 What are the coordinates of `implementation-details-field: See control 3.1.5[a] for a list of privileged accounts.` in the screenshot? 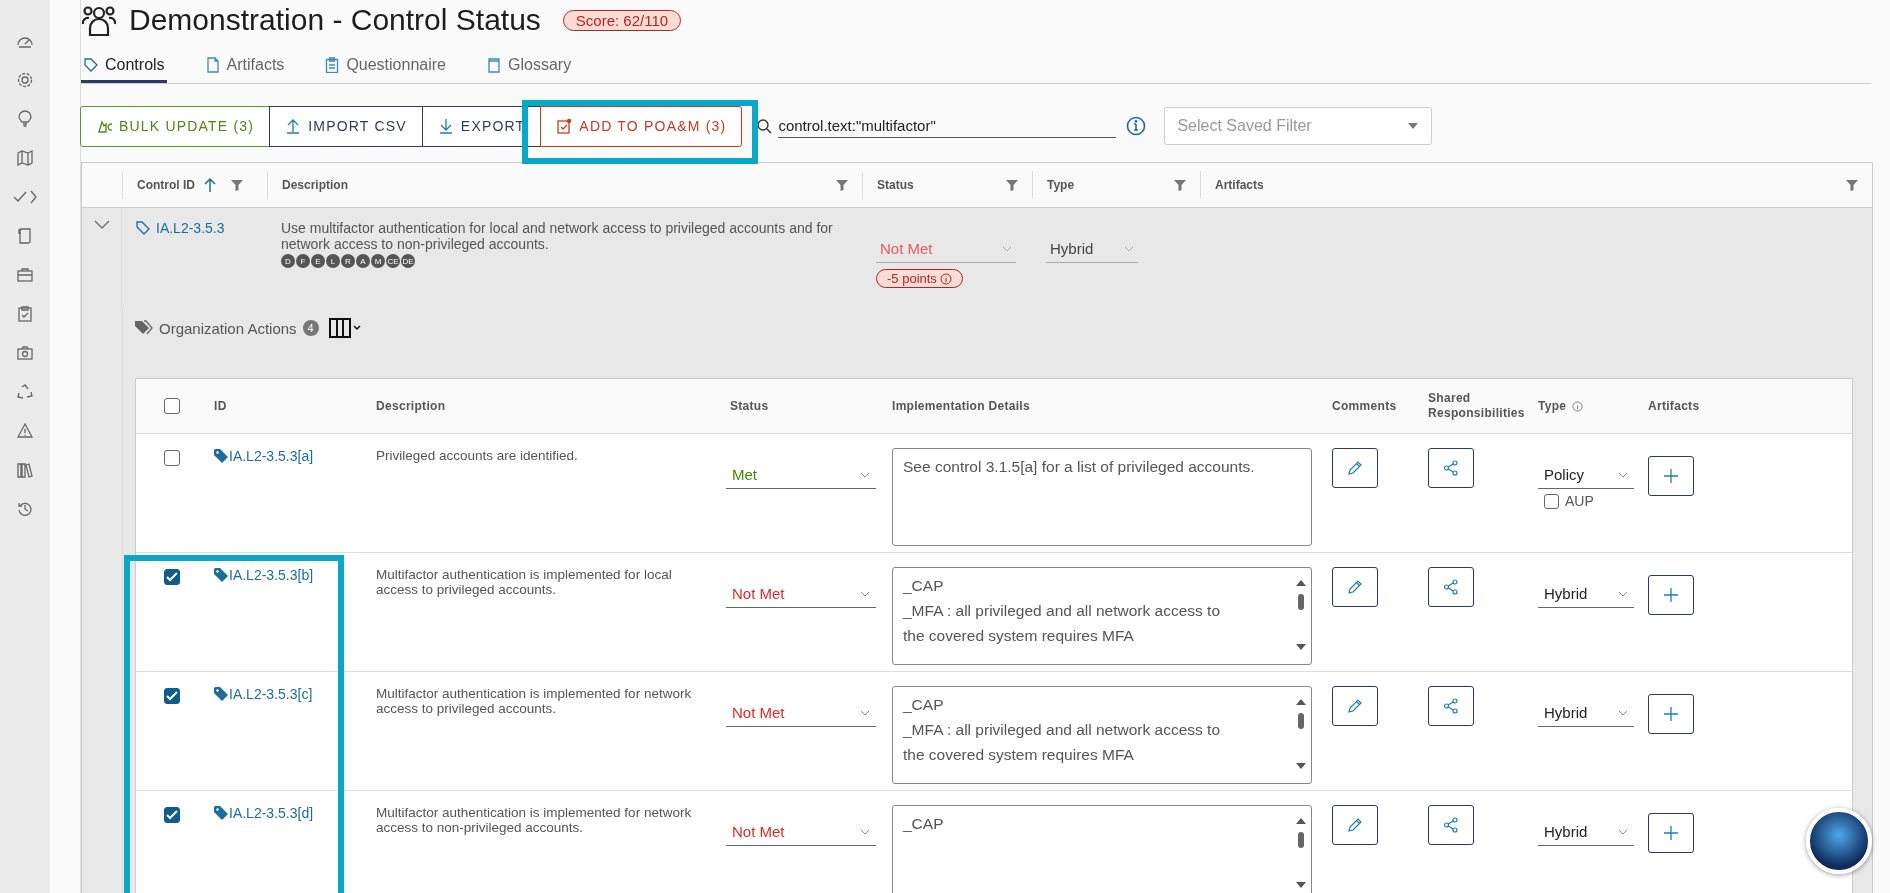 It's located at (1102, 497).